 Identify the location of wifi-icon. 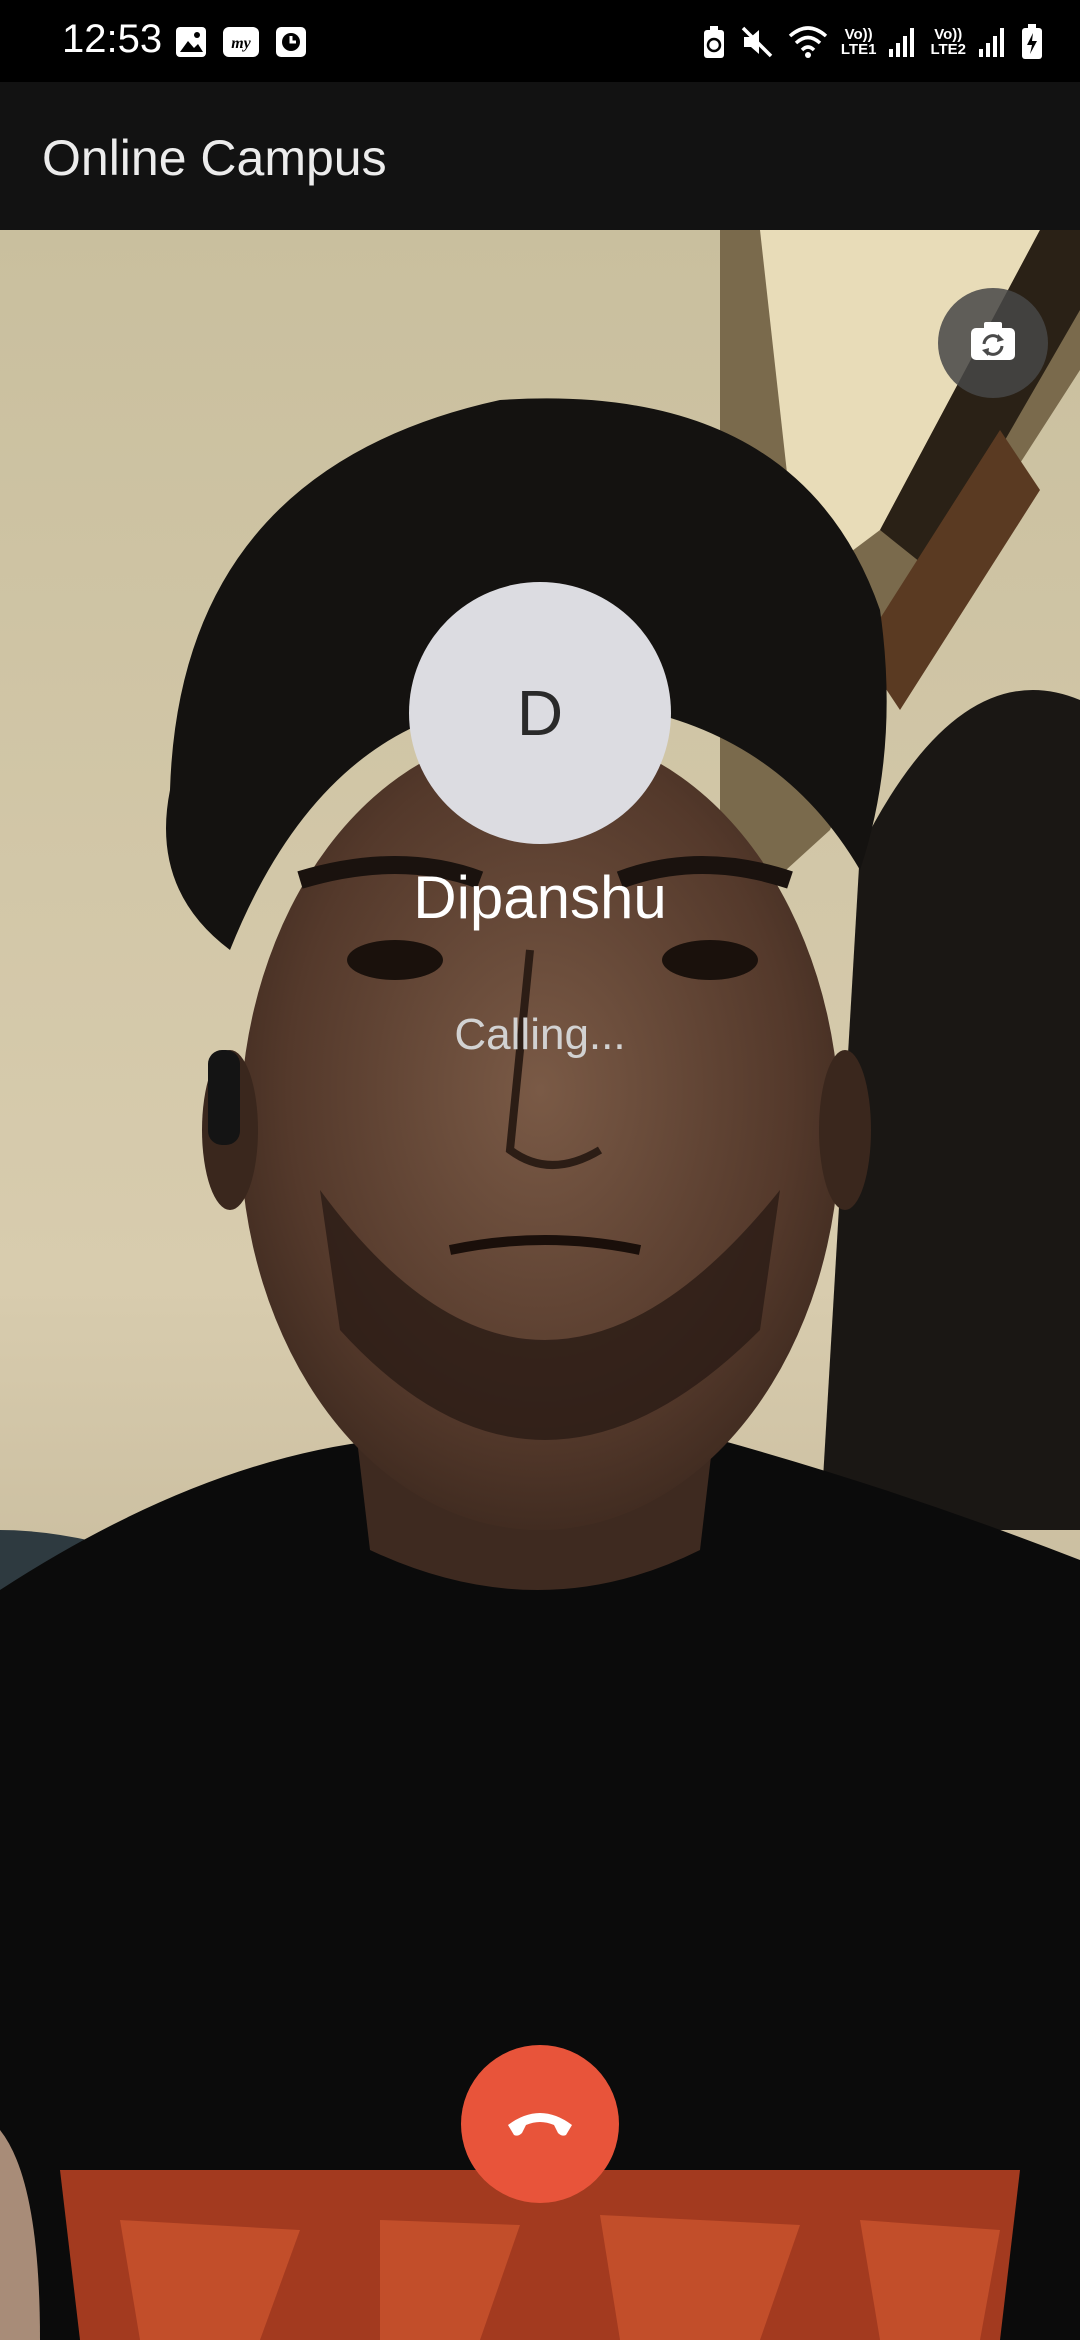
(808, 42).